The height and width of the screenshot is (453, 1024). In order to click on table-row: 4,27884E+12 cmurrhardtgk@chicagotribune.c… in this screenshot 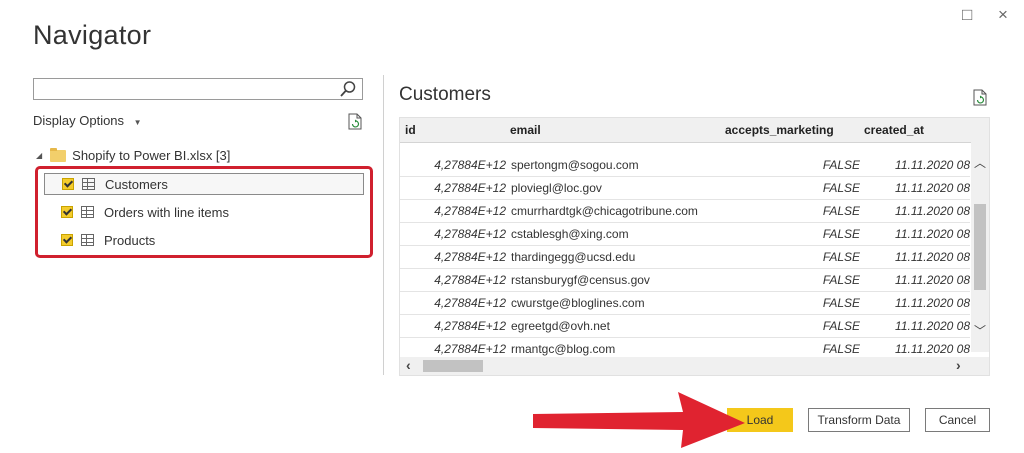, I will do `click(685, 211)`.